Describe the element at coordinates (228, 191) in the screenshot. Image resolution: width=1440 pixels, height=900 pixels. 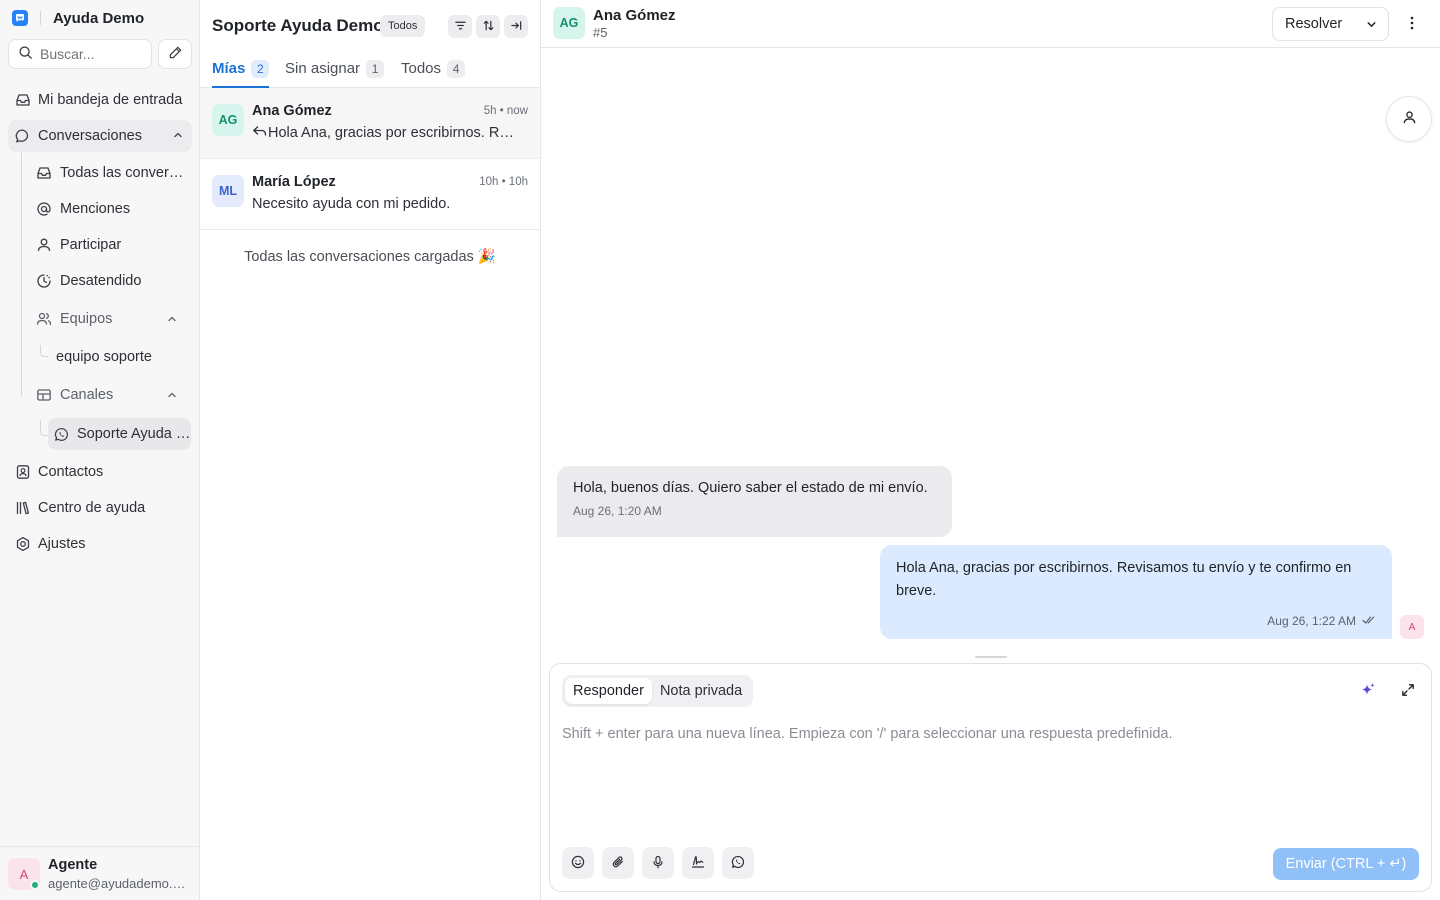
I see `avatar: ML` at that location.